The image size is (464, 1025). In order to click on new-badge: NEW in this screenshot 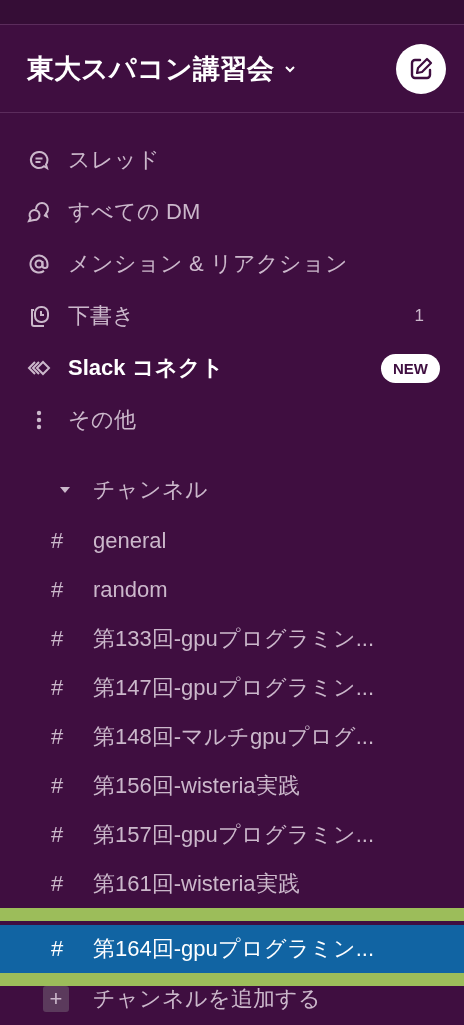, I will do `click(410, 368)`.